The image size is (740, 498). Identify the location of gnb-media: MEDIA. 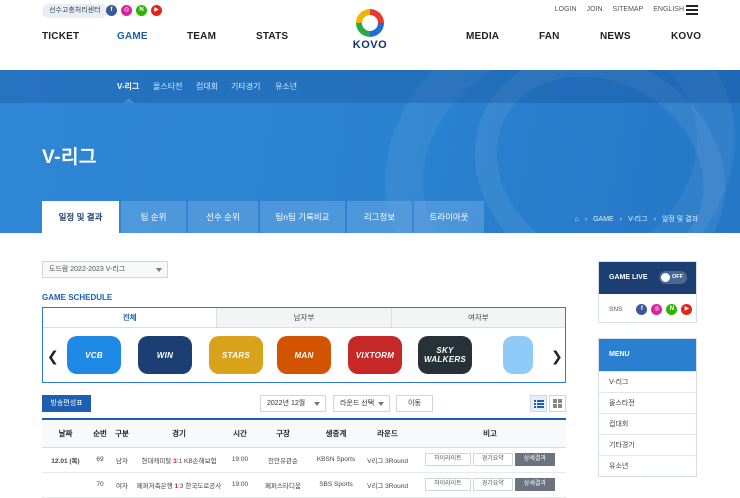
(482, 36).